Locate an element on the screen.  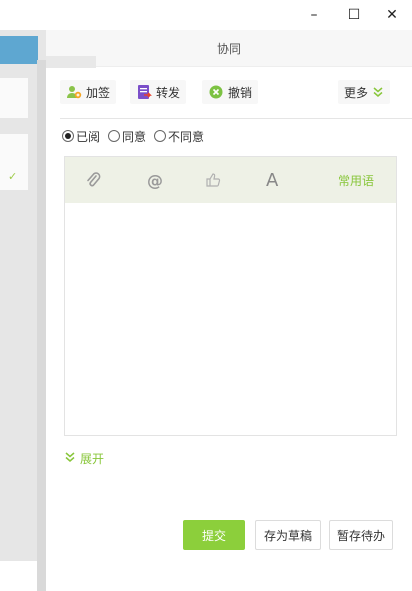
dialog-header-corner is located at coordinates (71, 62).